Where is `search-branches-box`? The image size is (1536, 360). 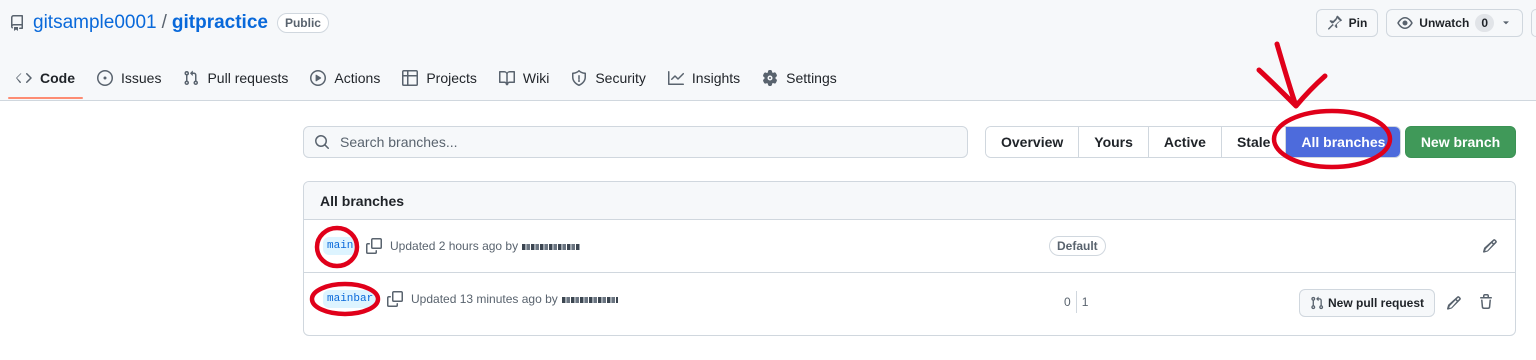
search-branches-box is located at coordinates (635, 142).